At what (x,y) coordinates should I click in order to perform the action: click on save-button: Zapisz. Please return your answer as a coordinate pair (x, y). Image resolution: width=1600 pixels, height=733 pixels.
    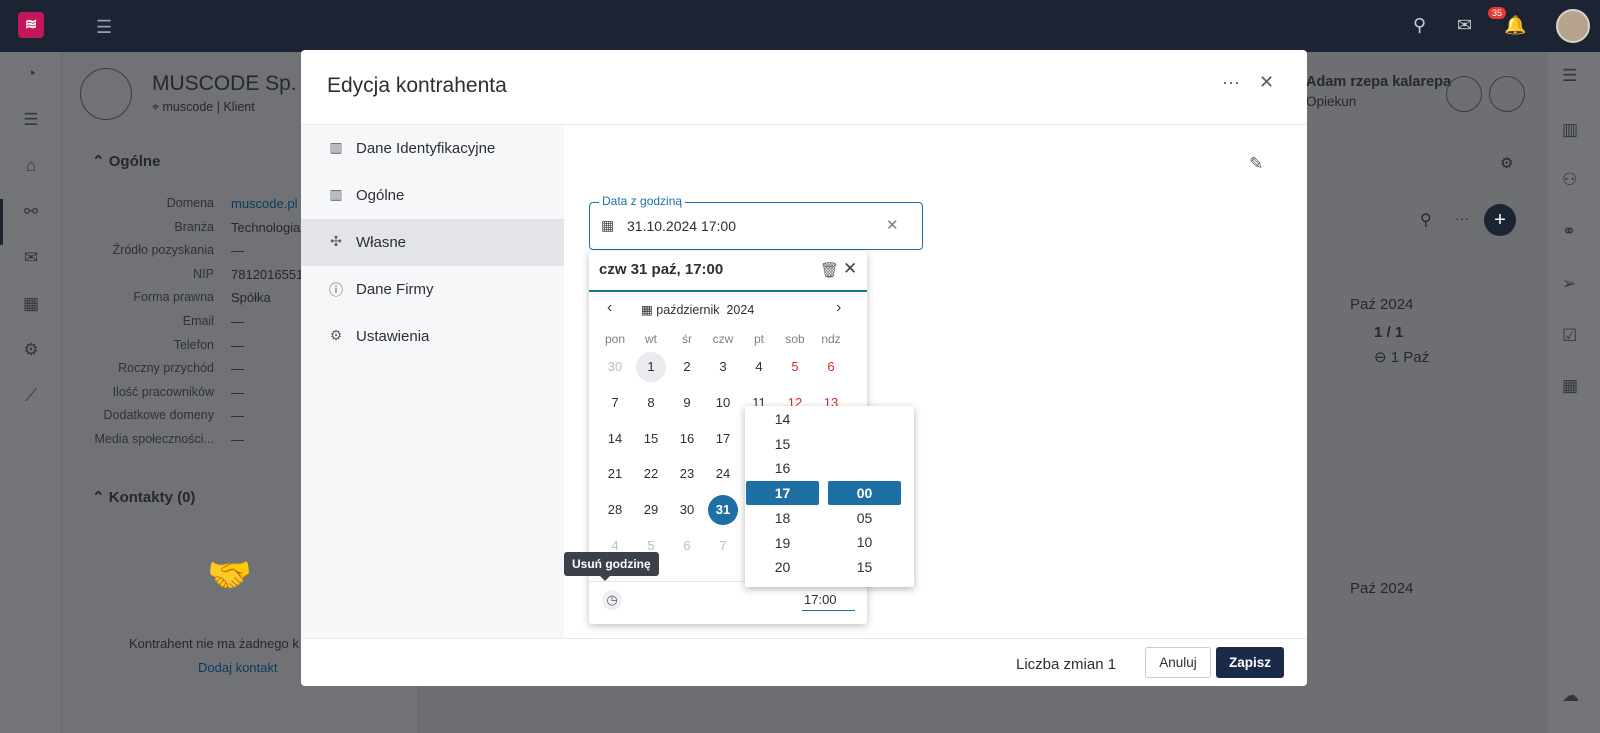
    Looking at the image, I should click on (1250, 662).